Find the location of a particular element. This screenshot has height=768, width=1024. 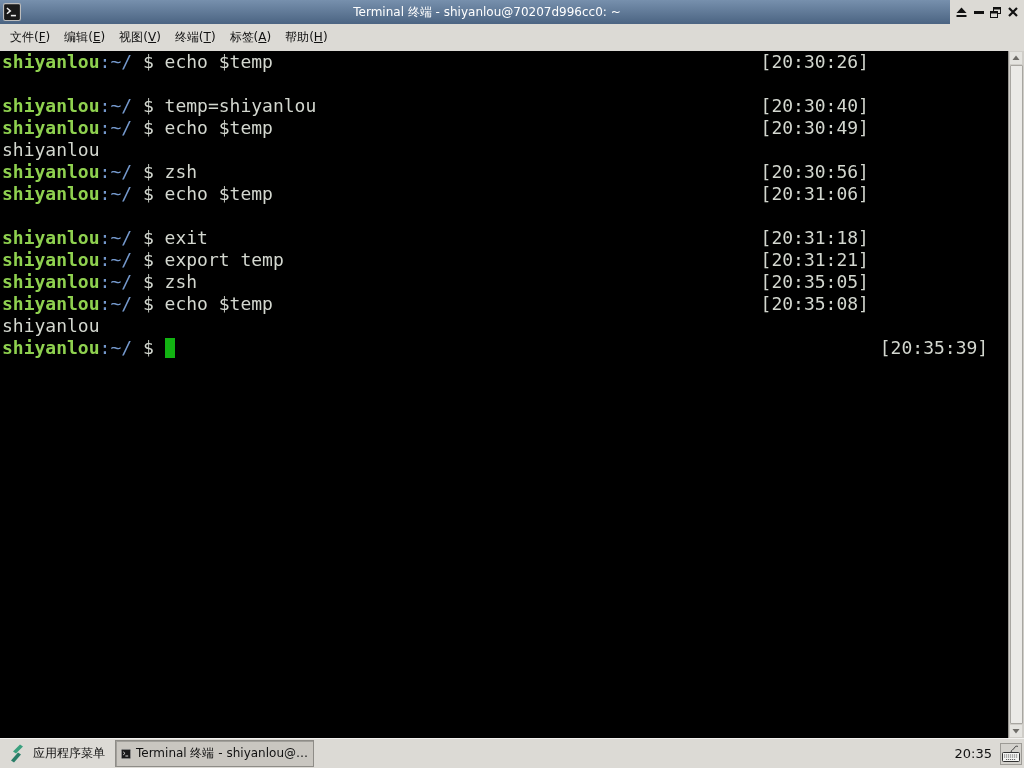

terminal-icon is located at coordinates (12, 12).